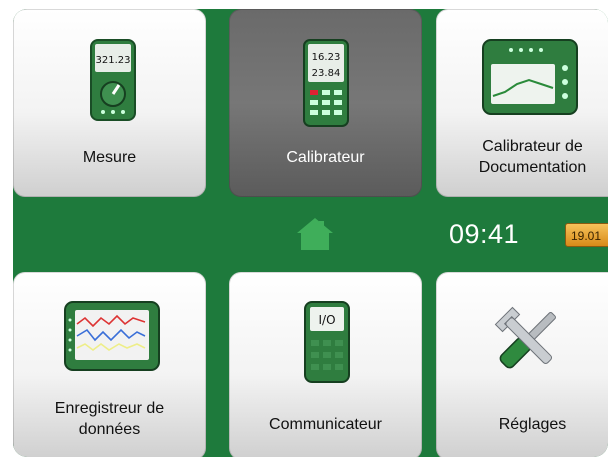  I want to click on tile-reglages-label: Réglages, so click(532, 424).